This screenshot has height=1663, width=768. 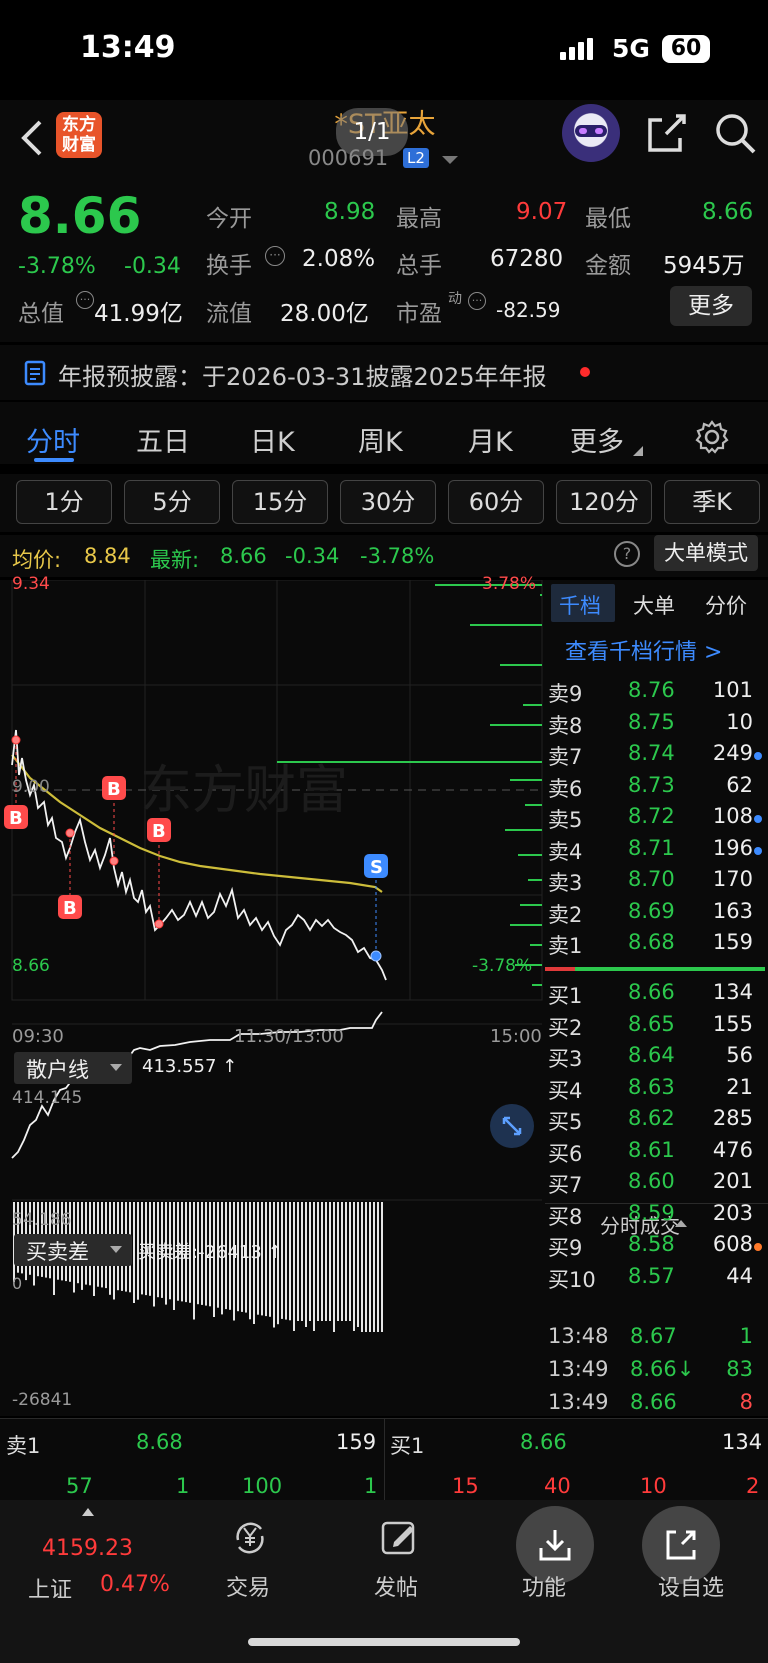 What do you see at coordinates (512, 1126) in the screenshot?
I see `expand-icon` at bounding box center [512, 1126].